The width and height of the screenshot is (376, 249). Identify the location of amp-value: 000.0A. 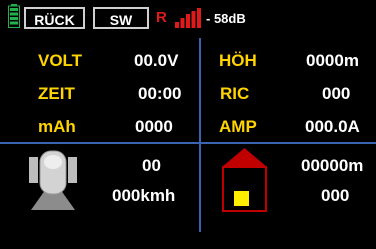
(332, 126).